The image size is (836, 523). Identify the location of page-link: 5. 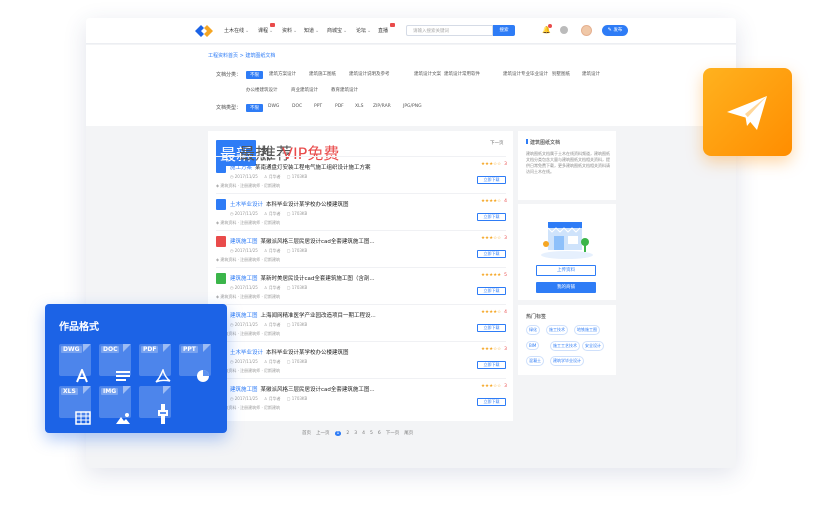
(371, 433).